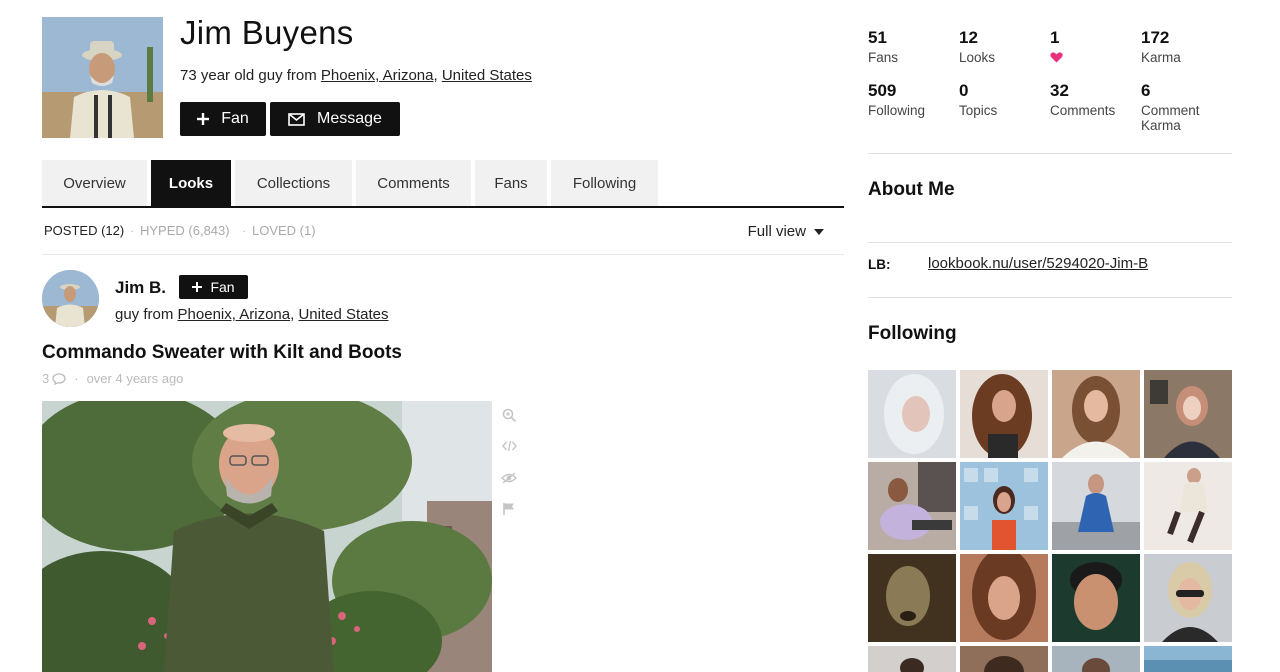  I want to click on post-author-name: Jim B., so click(140, 288).